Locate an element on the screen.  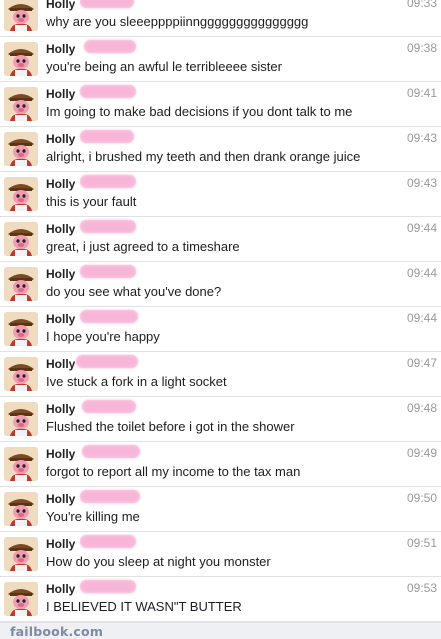
message-row: Holly 09:53 I BELIEVED IT WASN"T BUTTER is located at coordinates (220, 599).